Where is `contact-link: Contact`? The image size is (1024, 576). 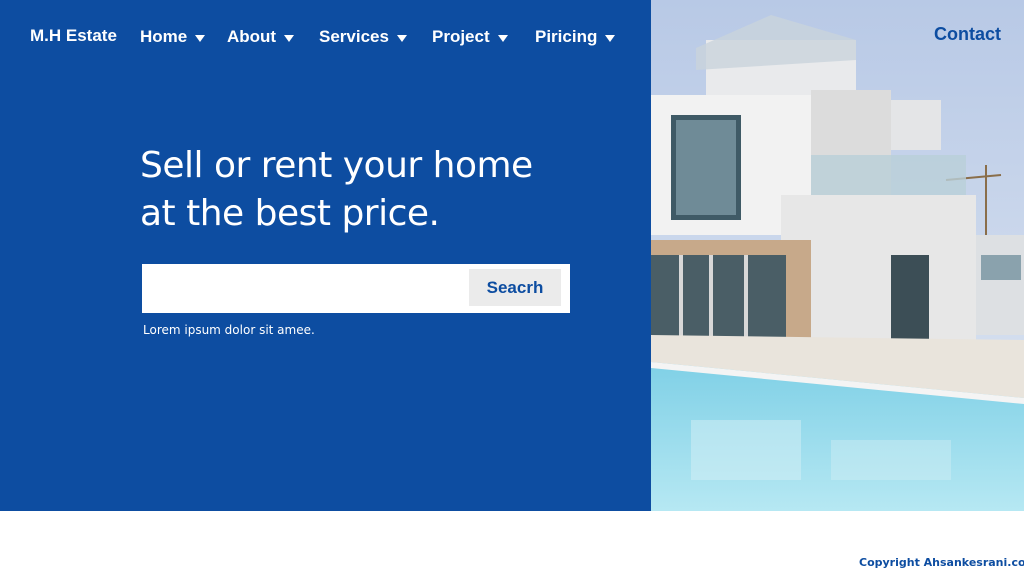 contact-link: Contact is located at coordinates (967, 34).